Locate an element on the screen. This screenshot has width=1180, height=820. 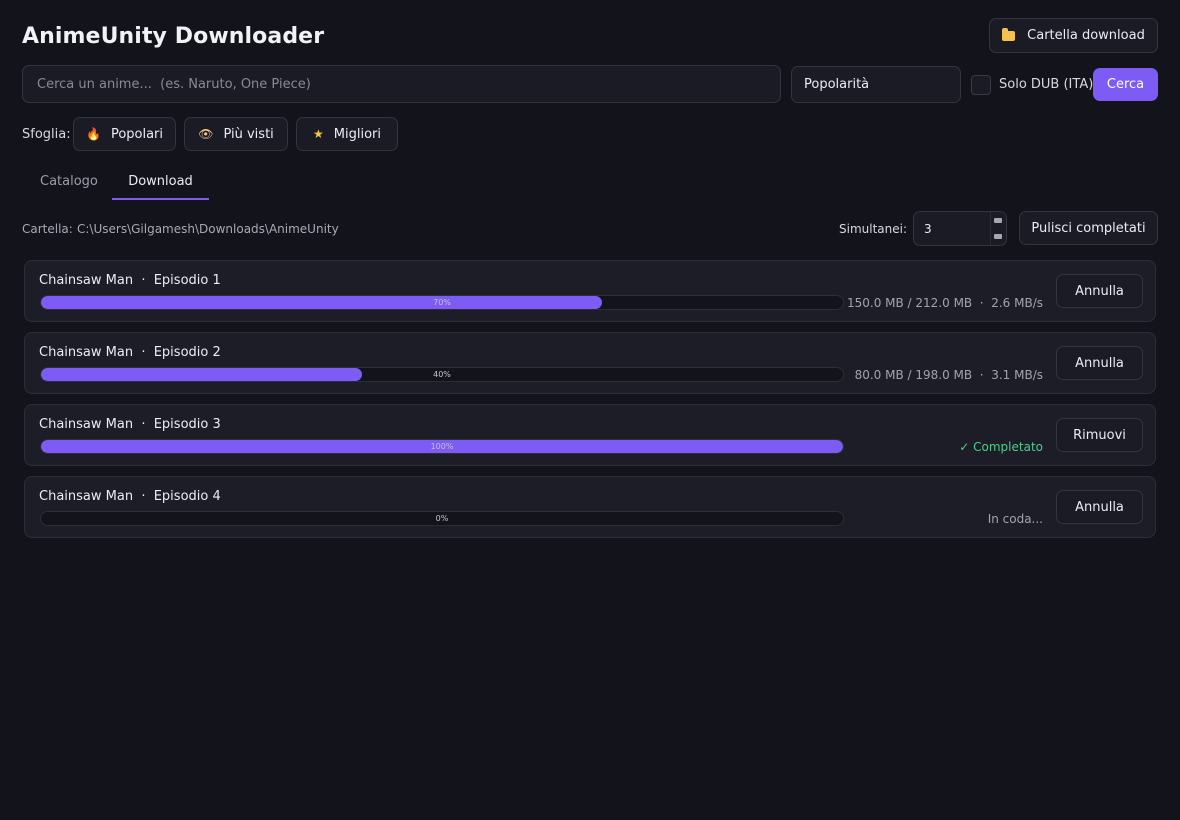
progress-bar: 40% is located at coordinates (442, 374).